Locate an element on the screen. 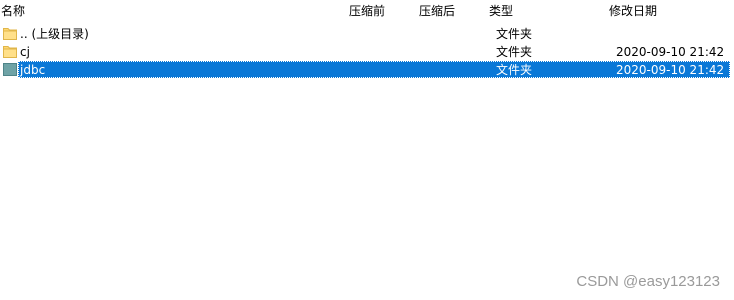 This screenshot has height=300, width=734. file-name: cj is located at coordinates (25, 52).